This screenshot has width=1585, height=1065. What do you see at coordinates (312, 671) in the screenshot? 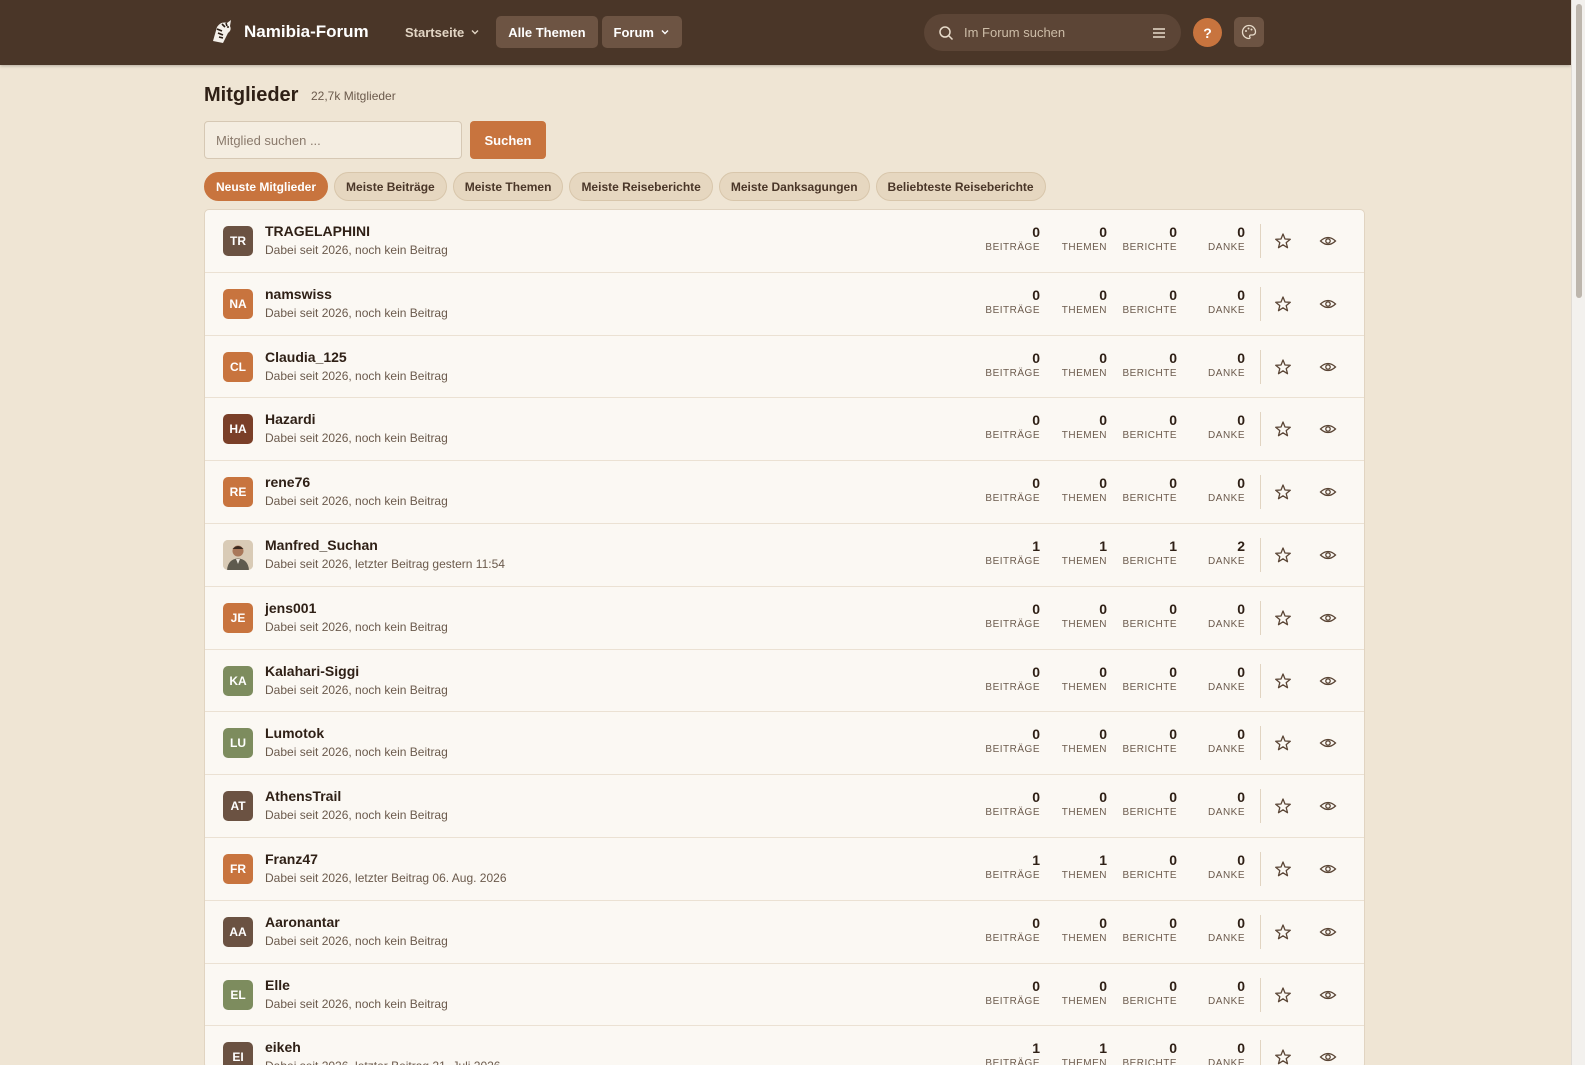
I see `member-name: Kalahari-Siggi` at bounding box center [312, 671].